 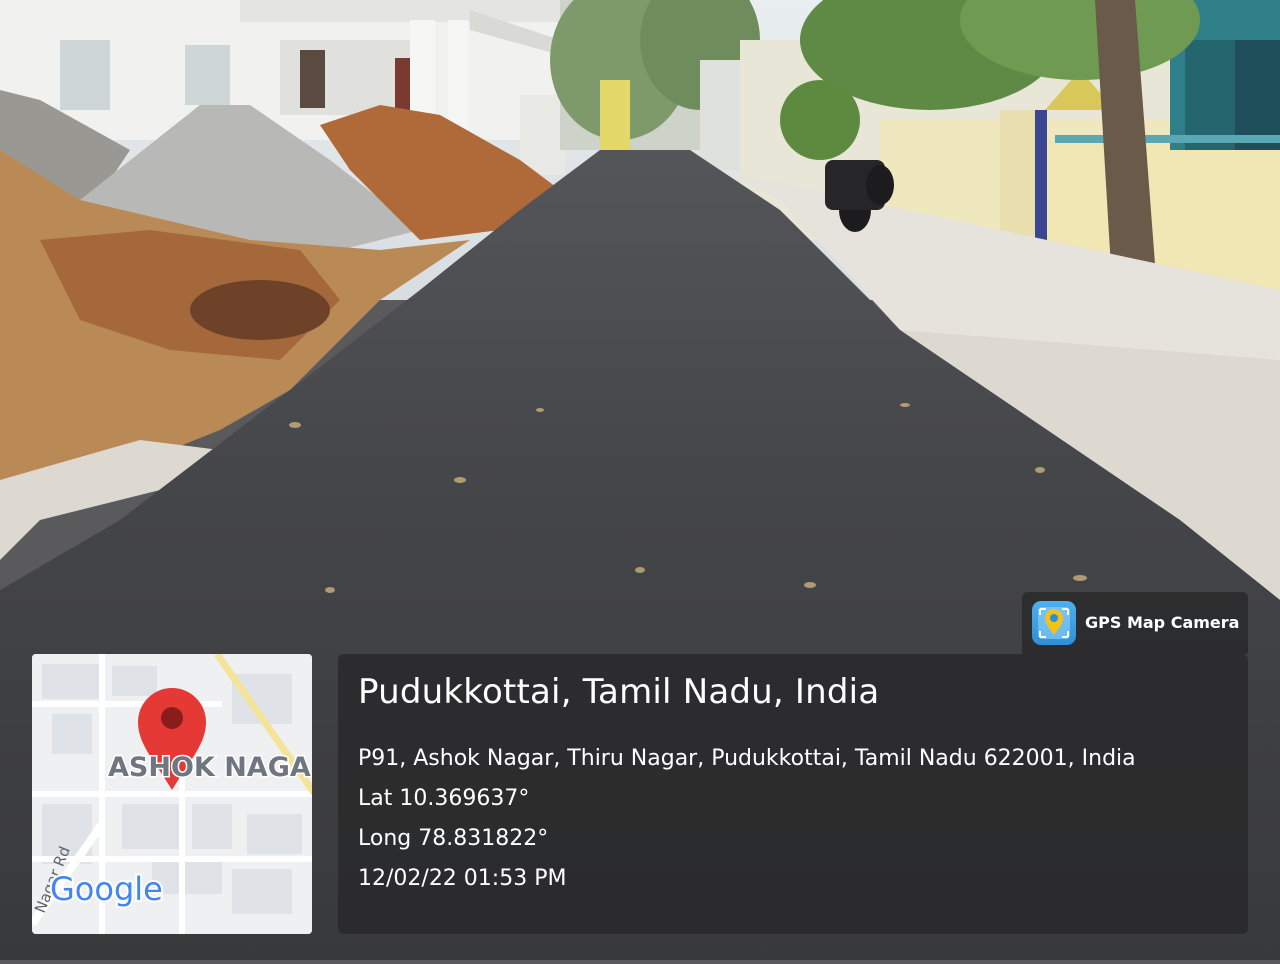 I want to click on map-area-label: ASHOK NAGA, so click(x=209, y=767).